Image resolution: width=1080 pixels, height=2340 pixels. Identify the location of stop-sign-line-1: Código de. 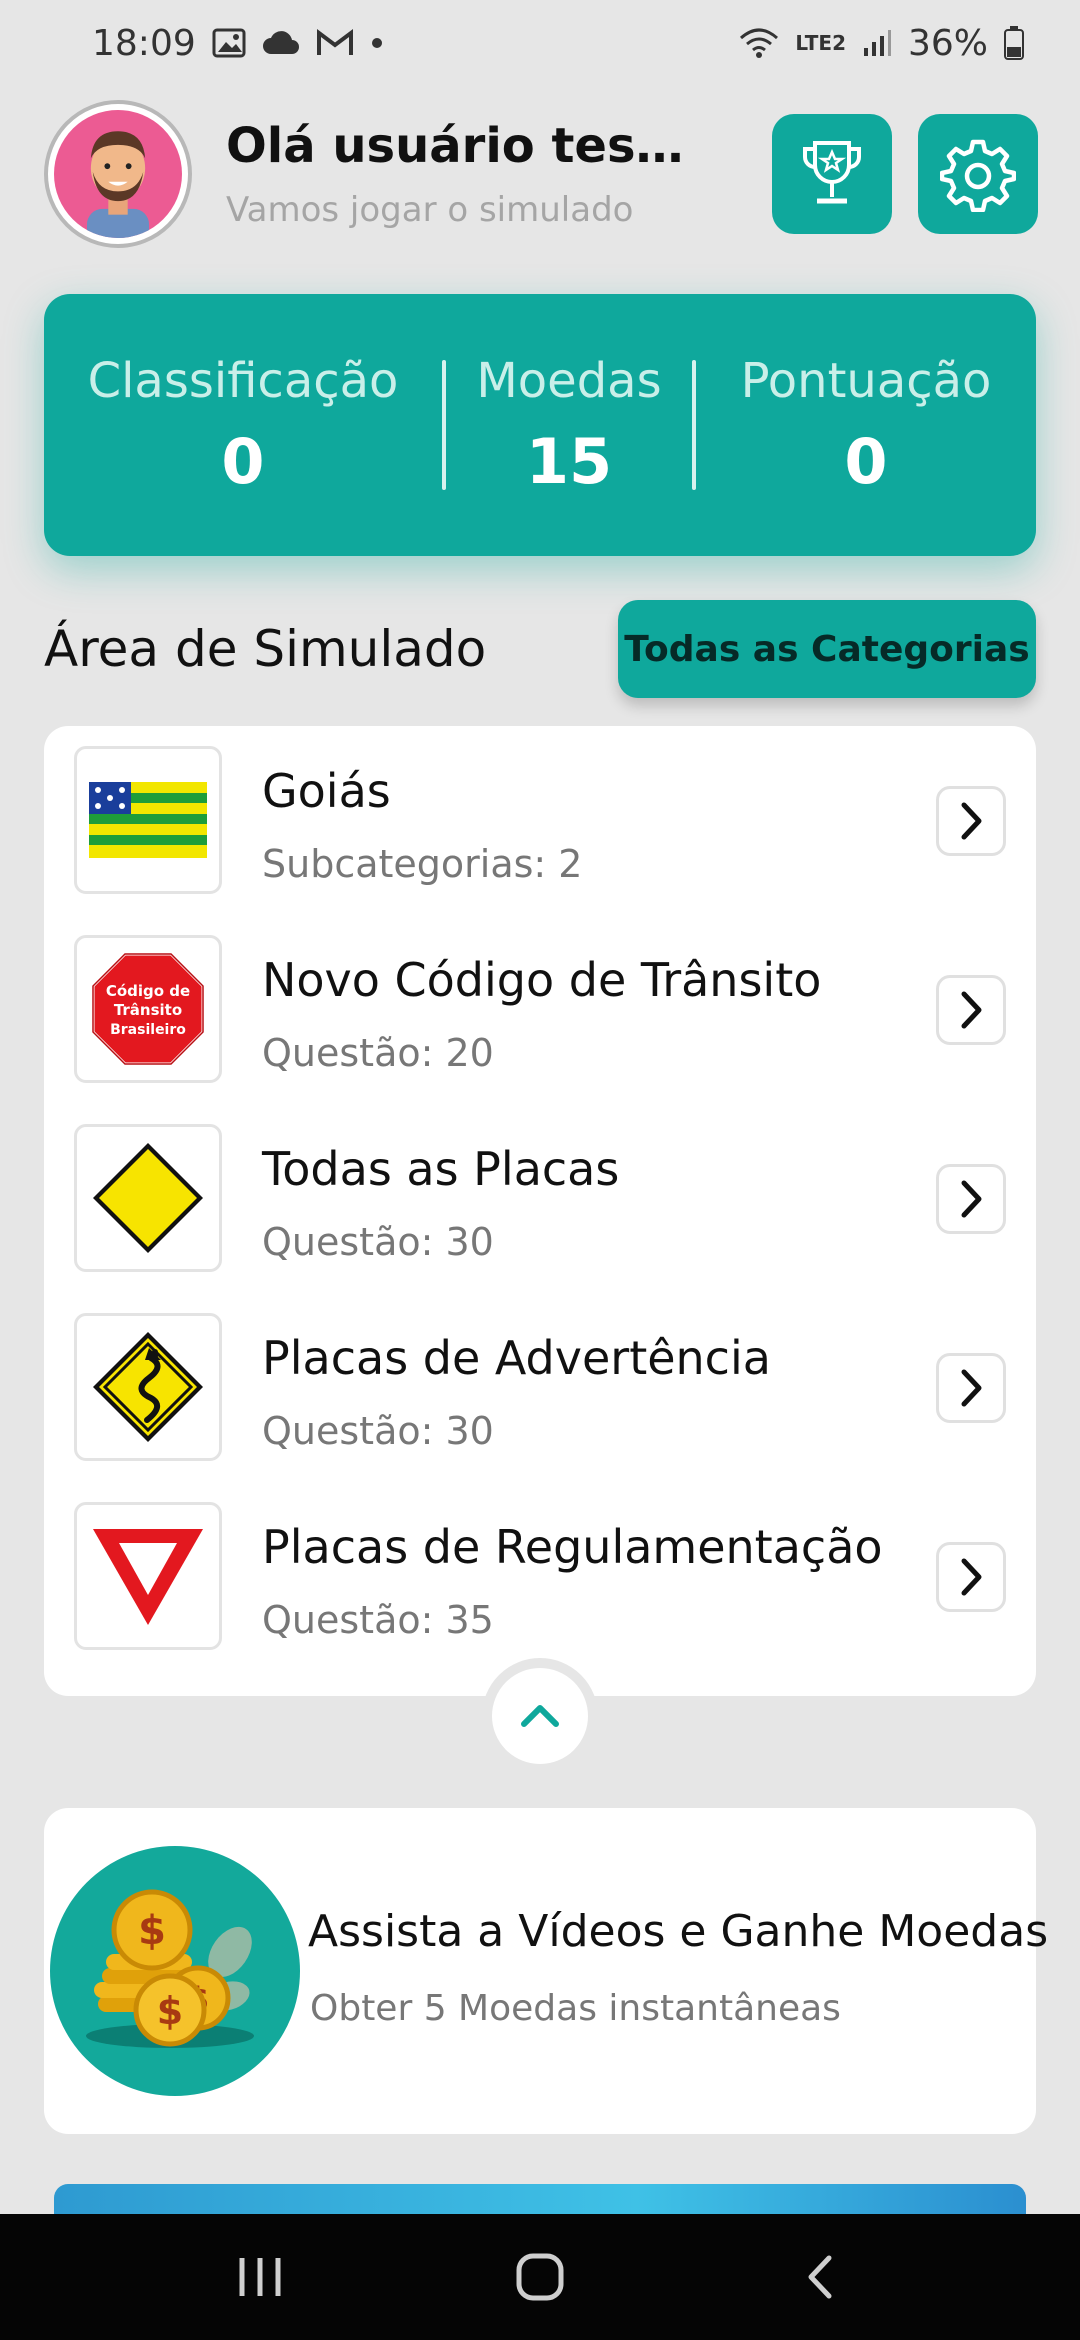
(148, 991).